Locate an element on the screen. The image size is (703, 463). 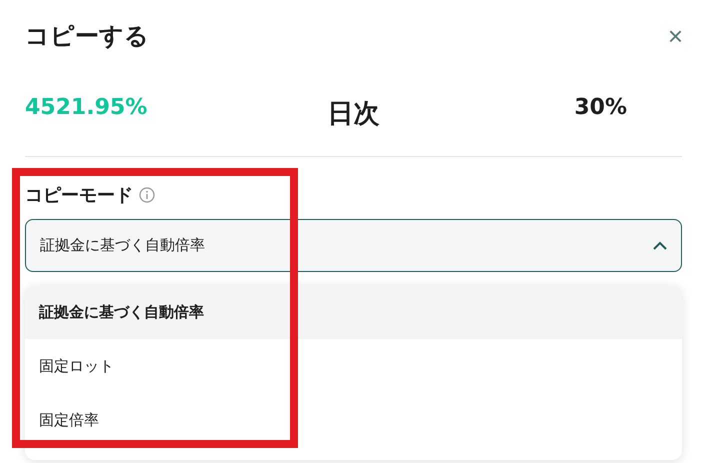
dropdown-option: 固定ロット is located at coordinates (353, 366).